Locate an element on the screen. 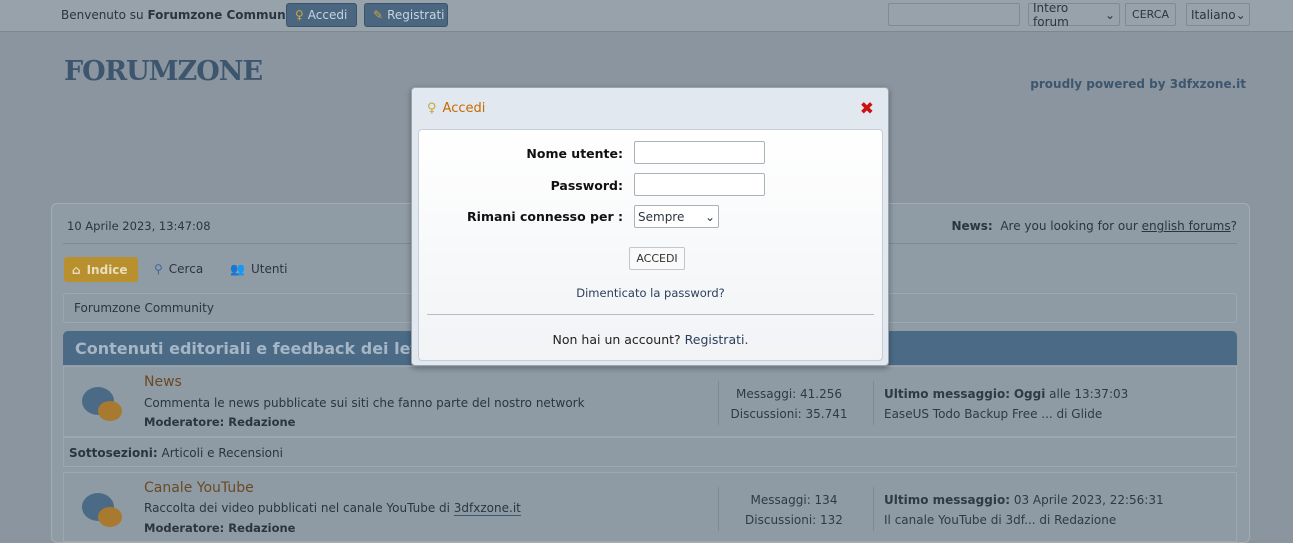  pencil-icon: ✎ is located at coordinates (378, 15).